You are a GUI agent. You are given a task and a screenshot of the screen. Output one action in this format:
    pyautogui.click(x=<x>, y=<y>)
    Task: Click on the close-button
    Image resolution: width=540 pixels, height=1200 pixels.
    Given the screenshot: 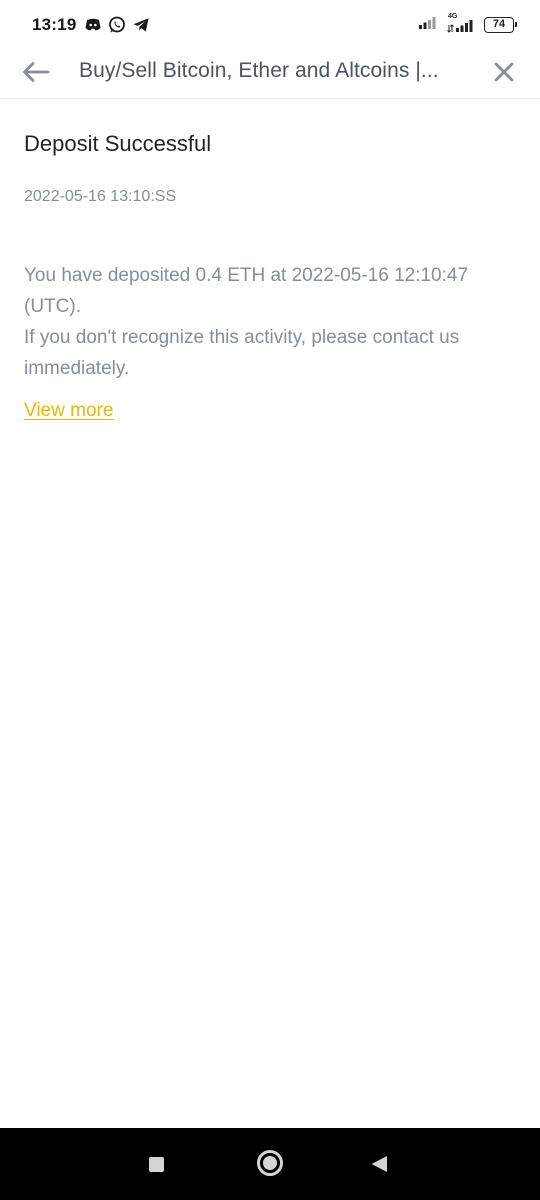 What is the action you would take?
    pyautogui.click(x=504, y=74)
    